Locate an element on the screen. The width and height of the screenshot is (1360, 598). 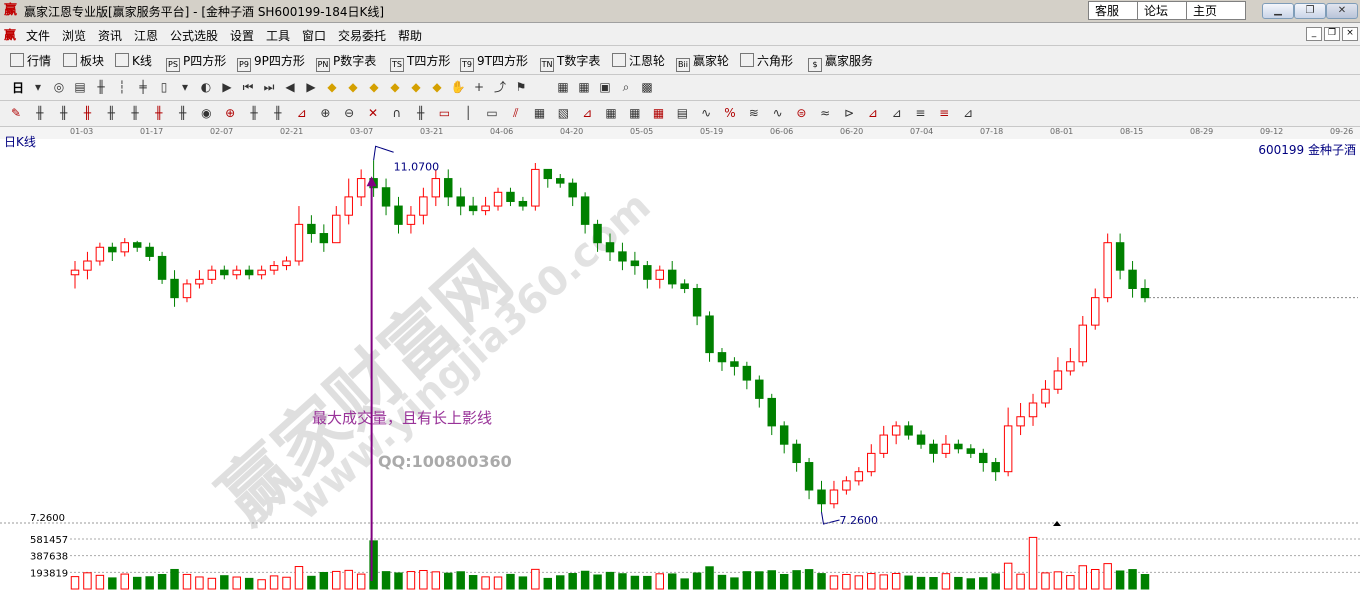
percent-icon: % is located at coordinates (730, 113).